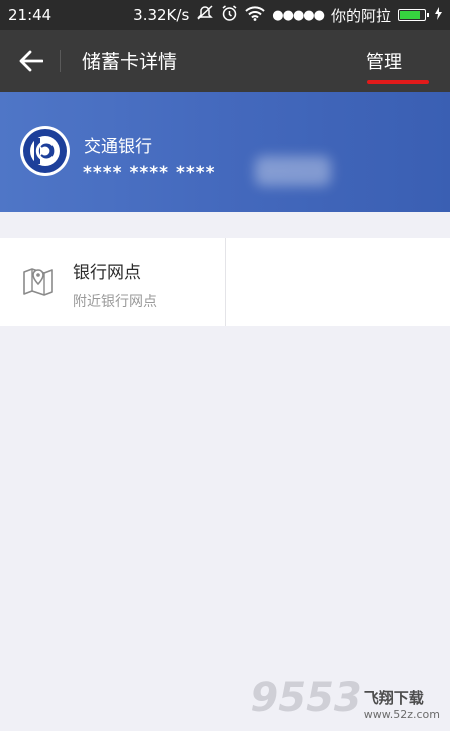 The height and width of the screenshot is (731, 450). What do you see at coordinates (306, 698) in the screenshot?
I see `watermark-logo: 9553` at bounding box center [306, 698].